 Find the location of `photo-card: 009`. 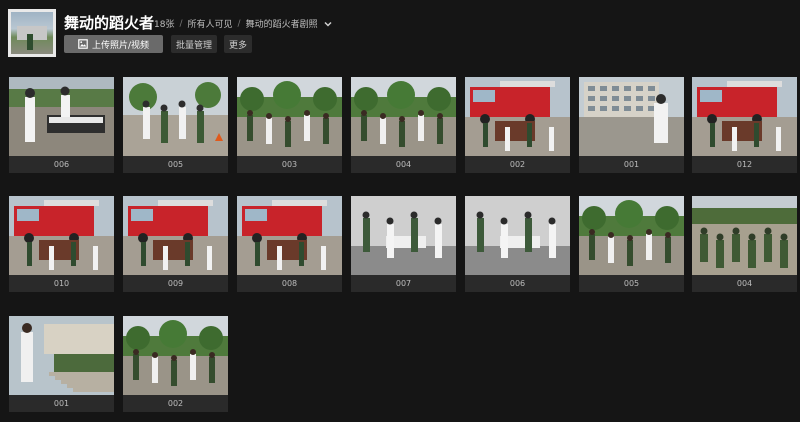

photo-card: 009 is located at coordinates (175, 244).